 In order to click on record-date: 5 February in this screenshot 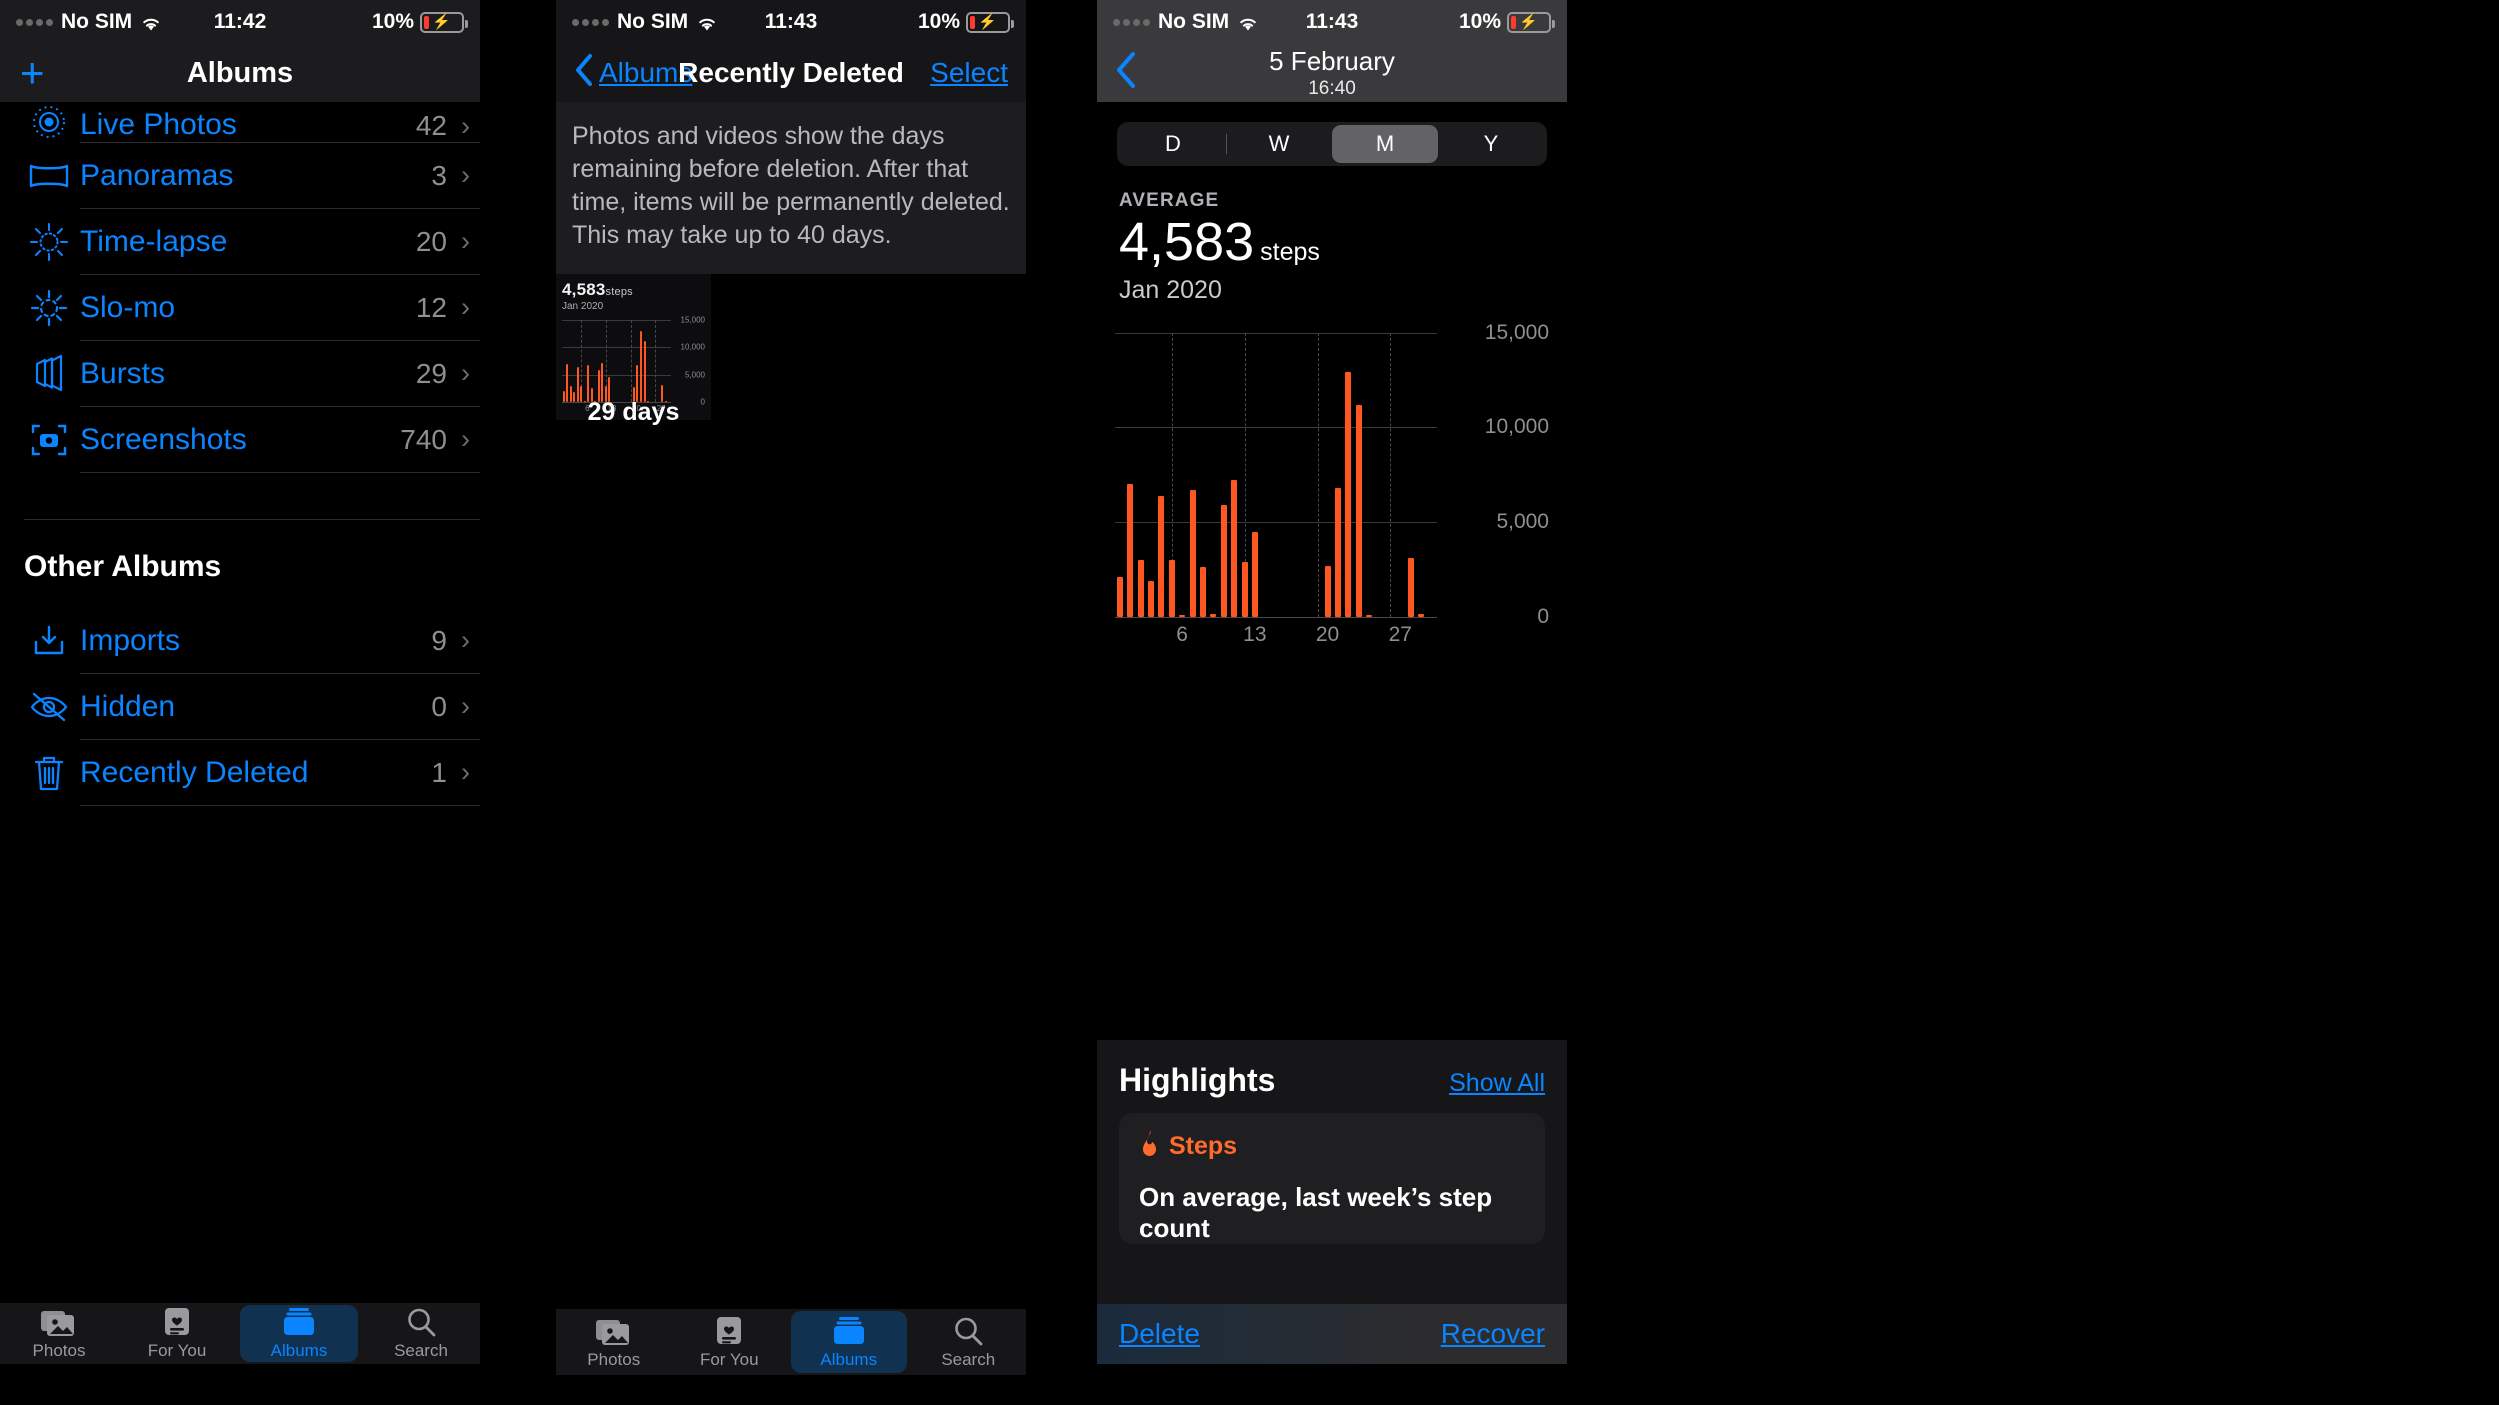, I will do `click(1332, 61)`.